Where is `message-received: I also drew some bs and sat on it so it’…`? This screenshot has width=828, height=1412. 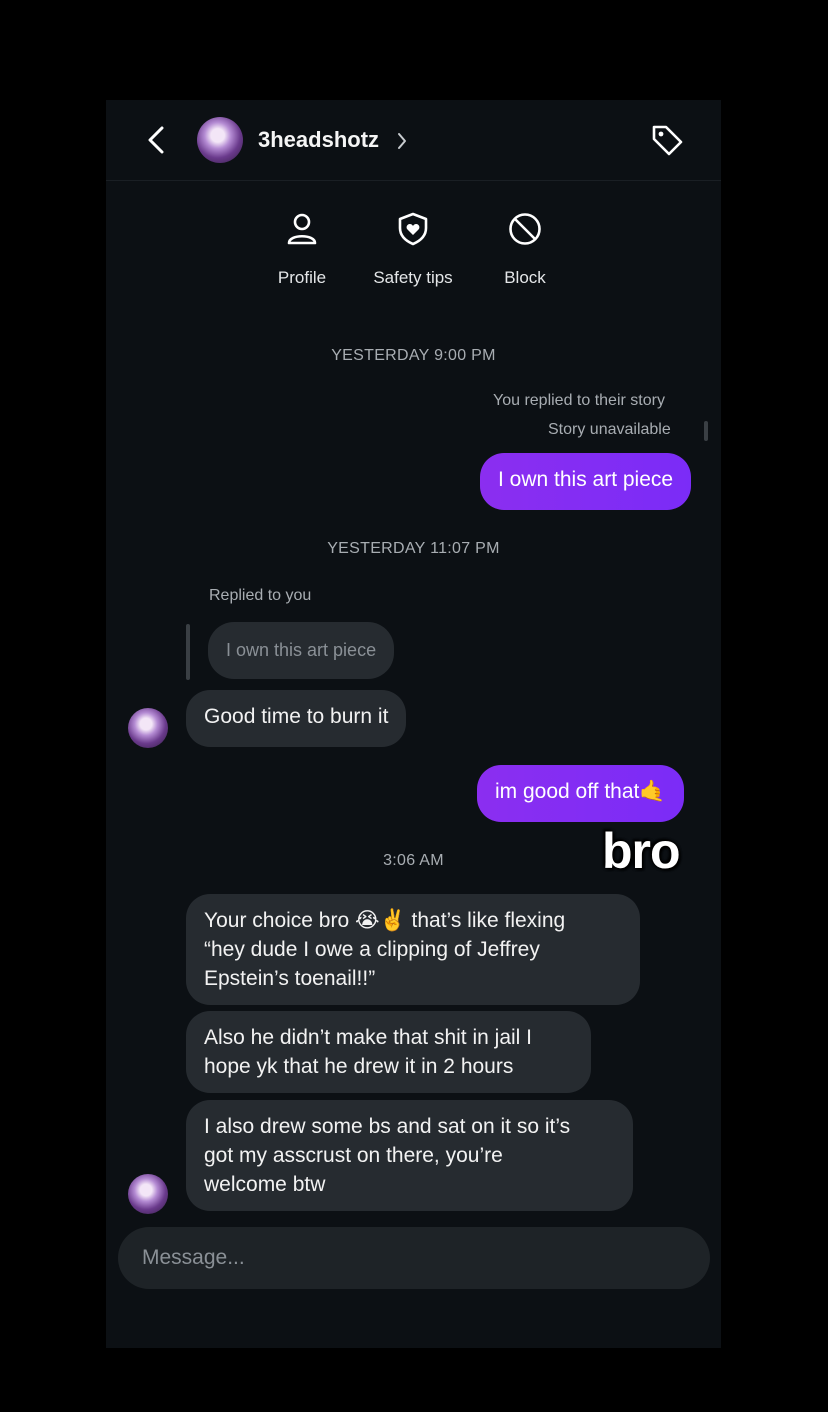
message-received: I also drew some bs and sat on it so it’… is located at coordinates (409, 1155).